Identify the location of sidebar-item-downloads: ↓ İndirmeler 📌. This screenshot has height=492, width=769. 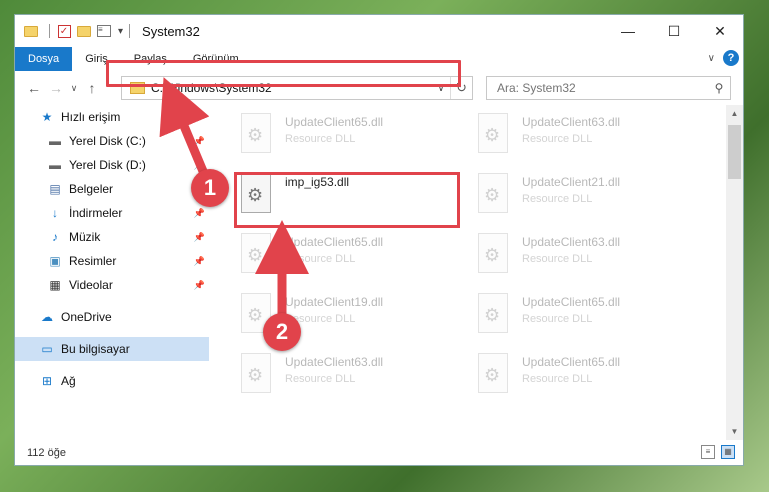
(112, 213).